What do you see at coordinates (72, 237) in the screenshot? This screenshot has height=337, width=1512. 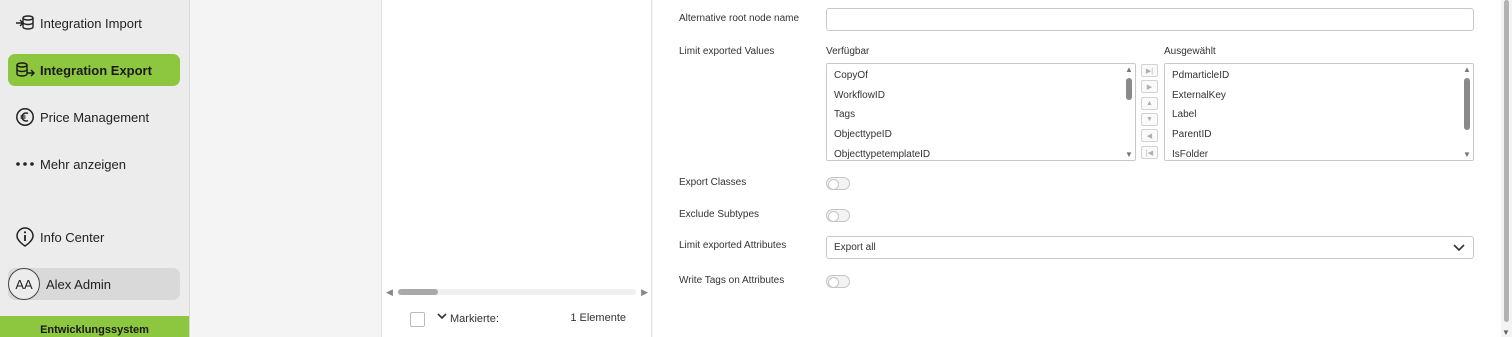 I see `sidebar-item-label: Info Center` at bounding box center [72, 237].